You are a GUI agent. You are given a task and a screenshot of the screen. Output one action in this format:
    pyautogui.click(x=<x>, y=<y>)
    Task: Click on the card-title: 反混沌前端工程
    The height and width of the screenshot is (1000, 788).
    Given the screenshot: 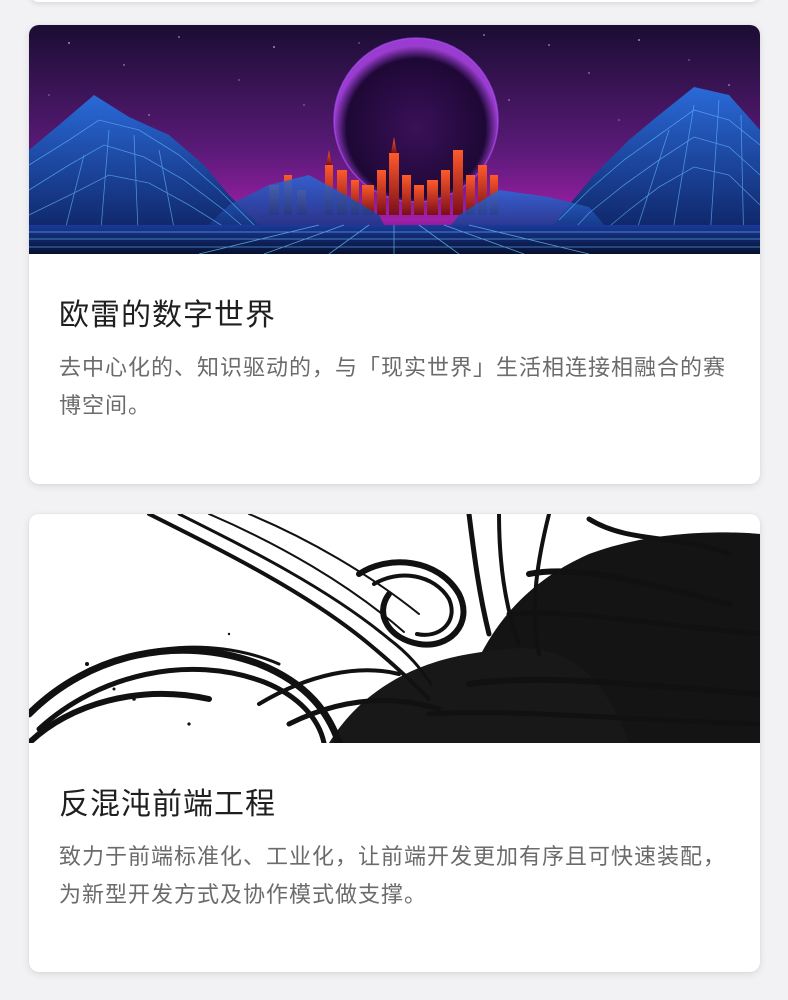 What is the action you would take?
    pyautogui.click(x=167, y=804)
    